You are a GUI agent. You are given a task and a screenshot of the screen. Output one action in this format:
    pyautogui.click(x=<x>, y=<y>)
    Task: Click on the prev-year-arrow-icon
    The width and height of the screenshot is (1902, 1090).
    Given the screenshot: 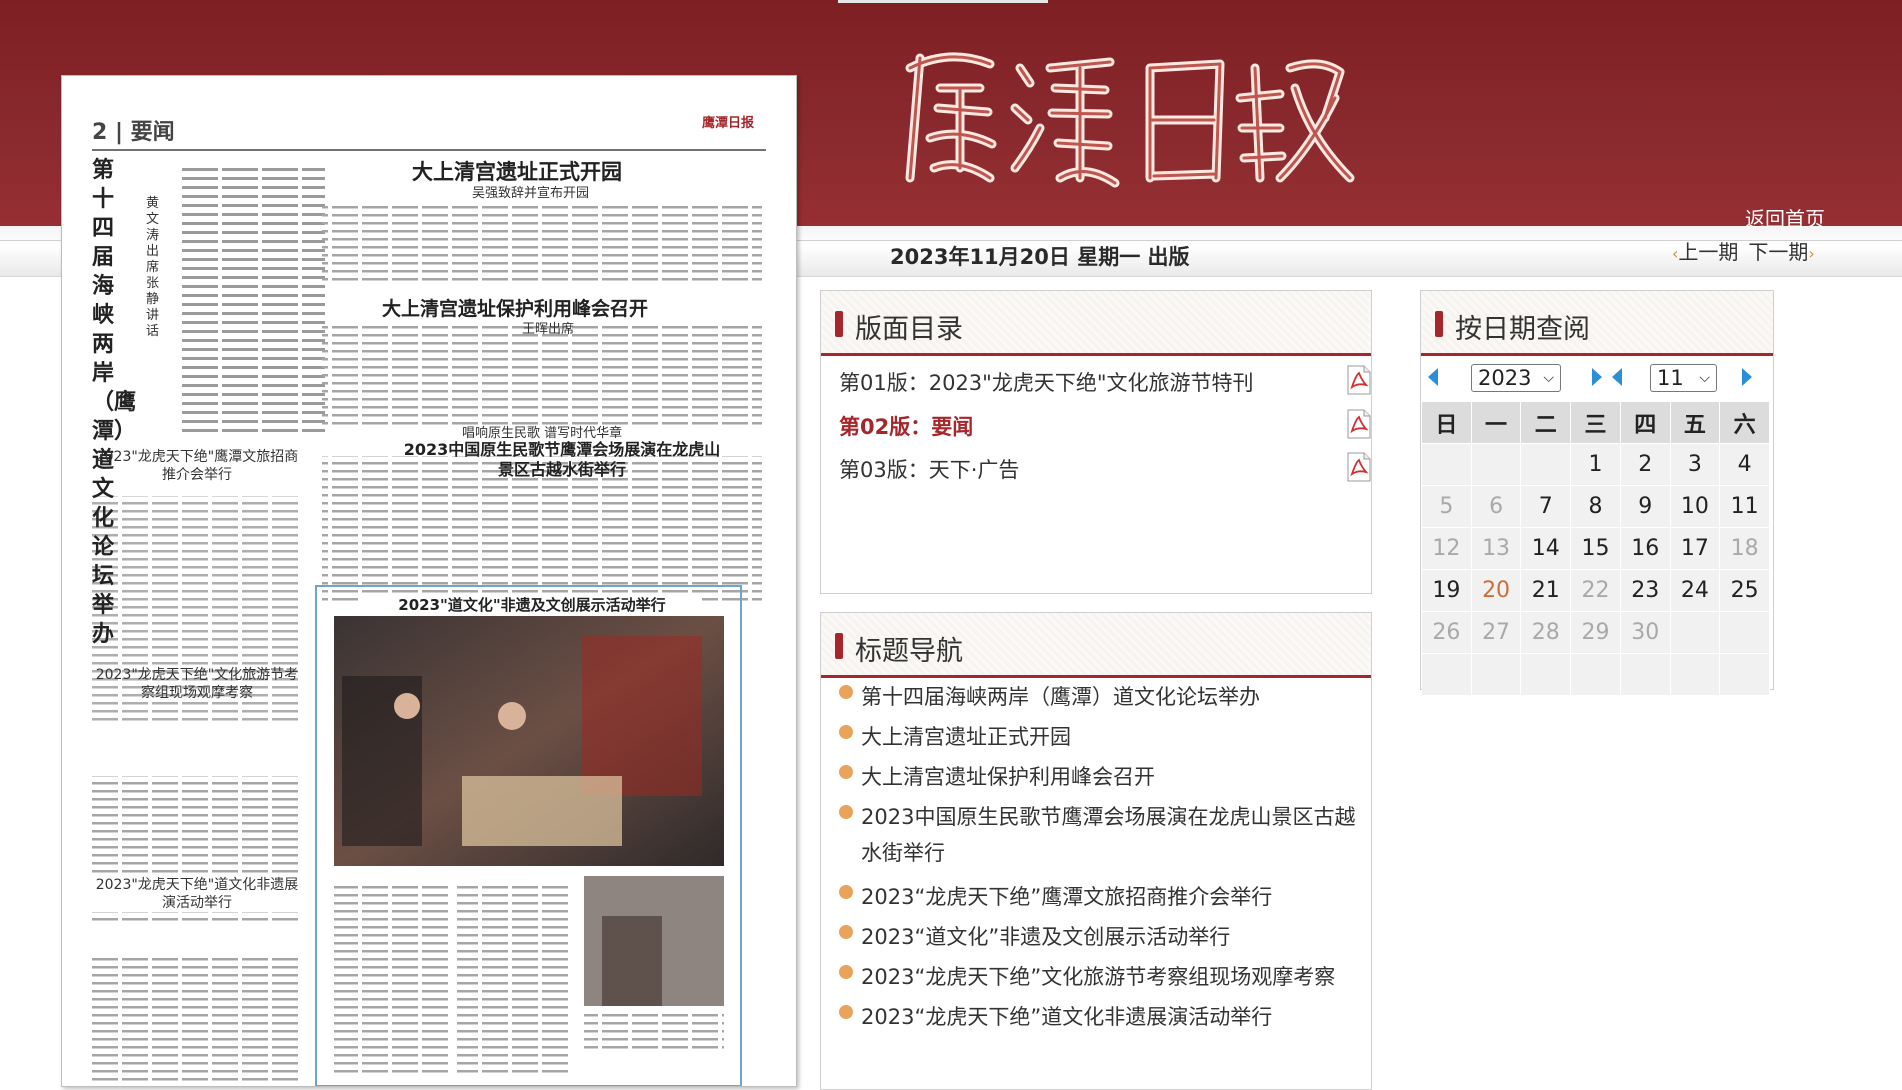 What is the action you would take?
    pyautogui.click(x=1433, y=377)
    